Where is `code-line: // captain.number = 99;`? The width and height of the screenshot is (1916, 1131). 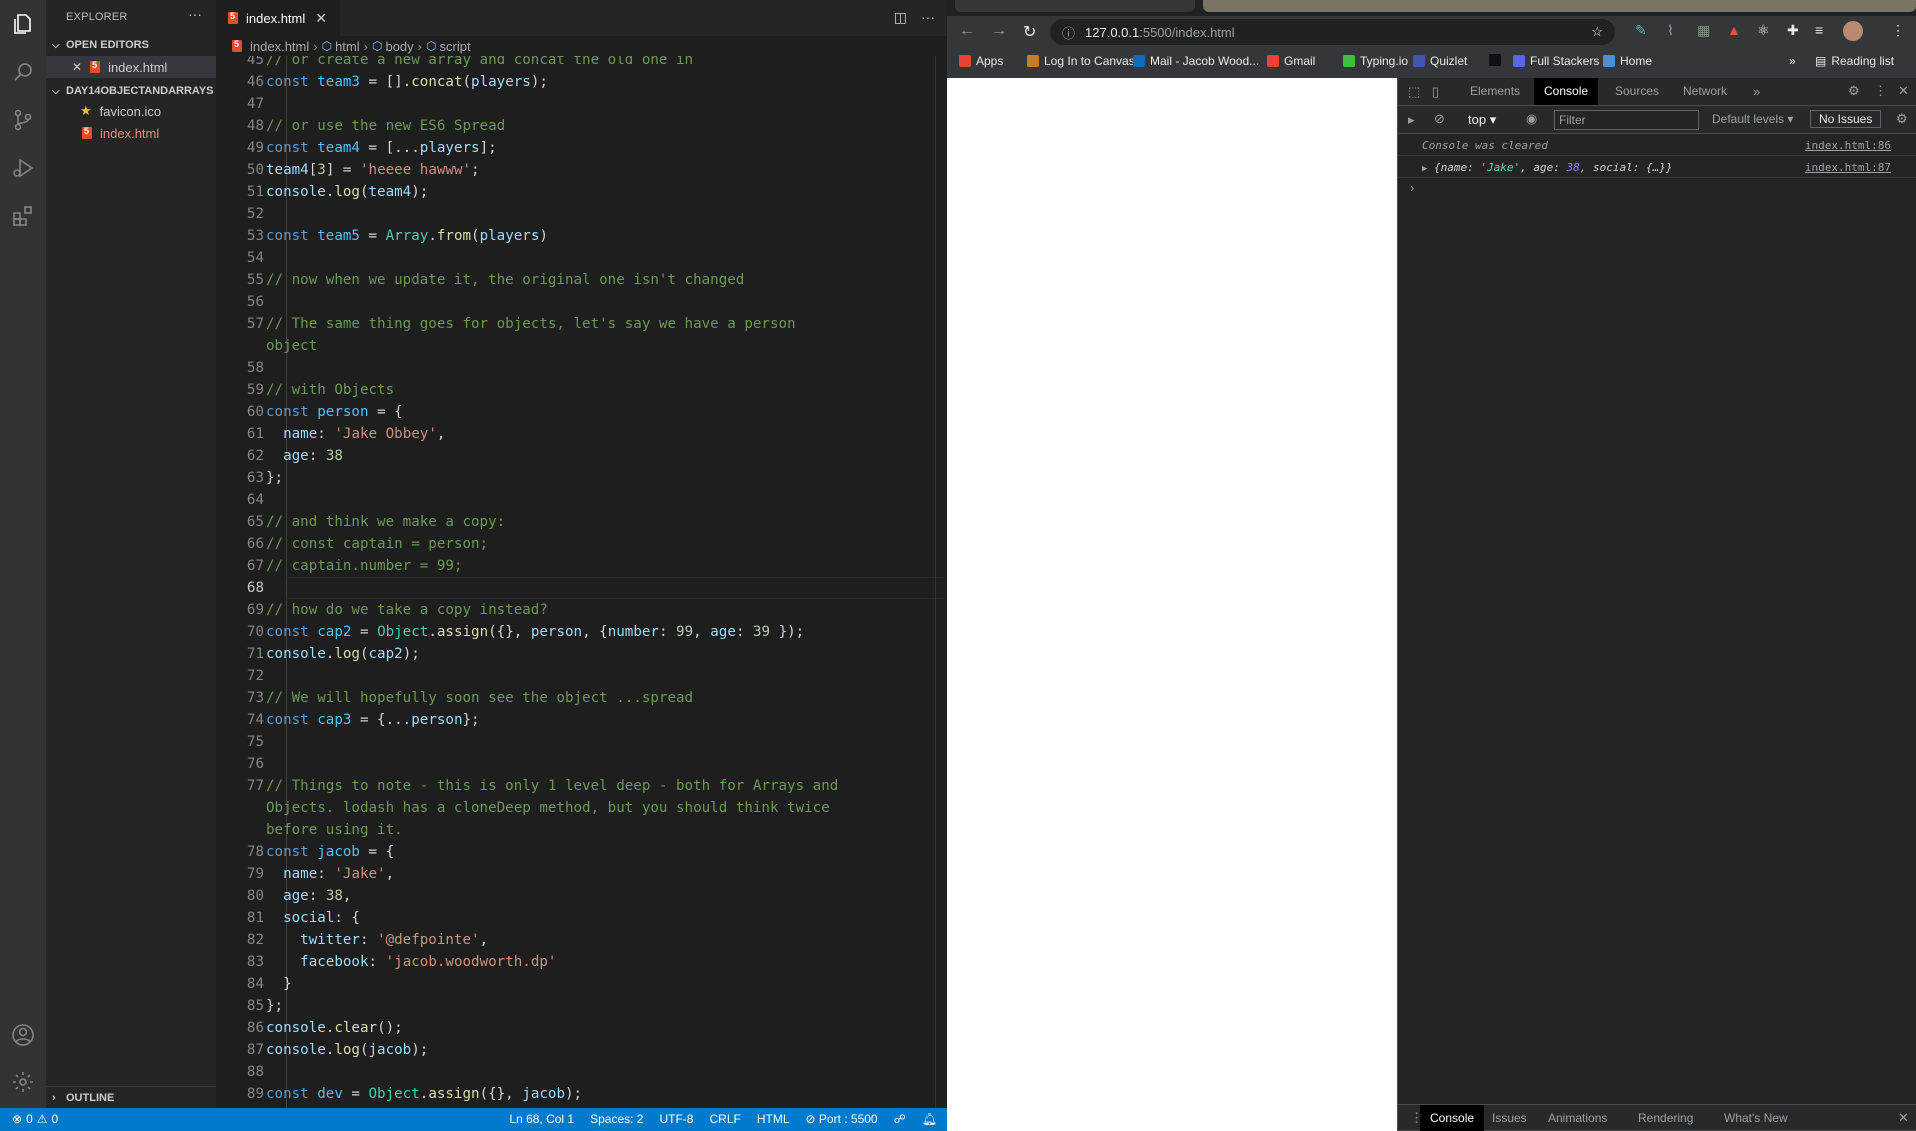
code-line: // captain.number = 99; is located at coordinates (364, 566).